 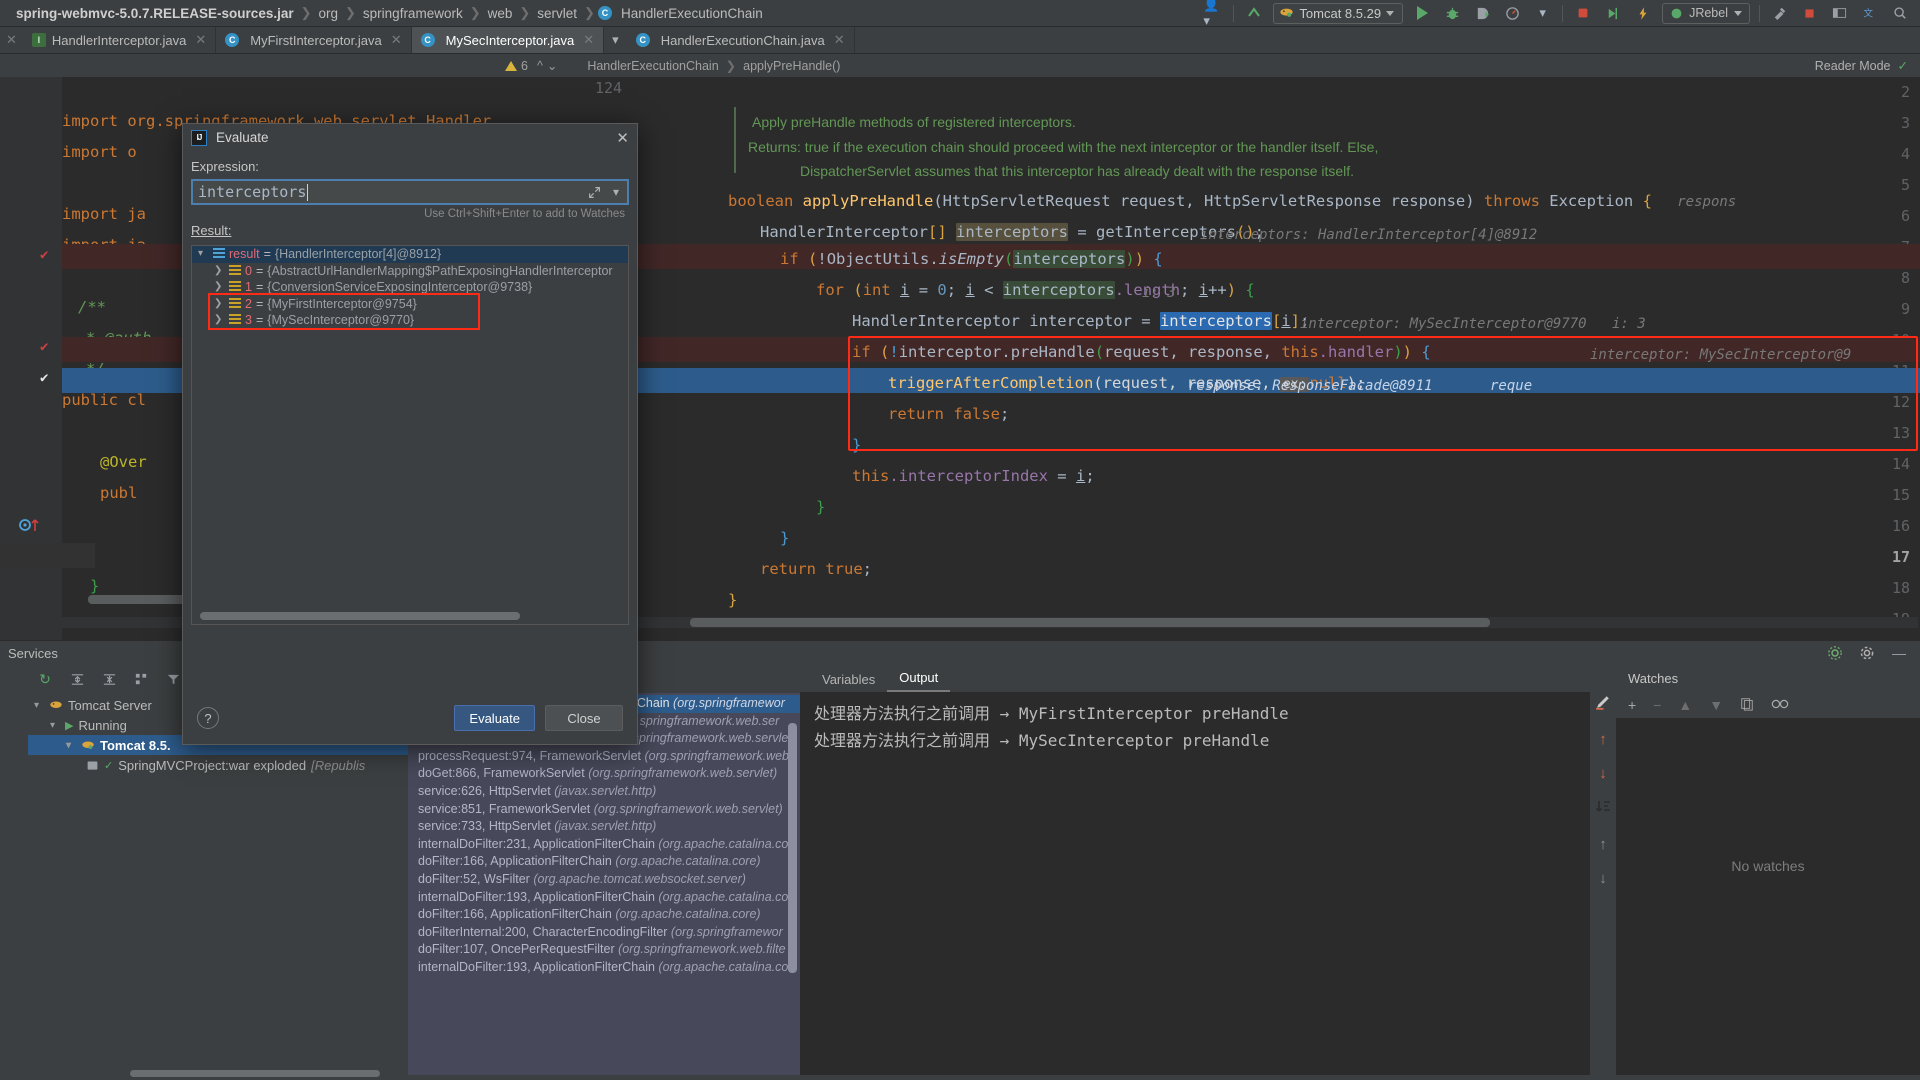 What do you see at coordinates (1839, 13) in the screenshot?
I see `layout-icon` at bounding box center [1839, 13].